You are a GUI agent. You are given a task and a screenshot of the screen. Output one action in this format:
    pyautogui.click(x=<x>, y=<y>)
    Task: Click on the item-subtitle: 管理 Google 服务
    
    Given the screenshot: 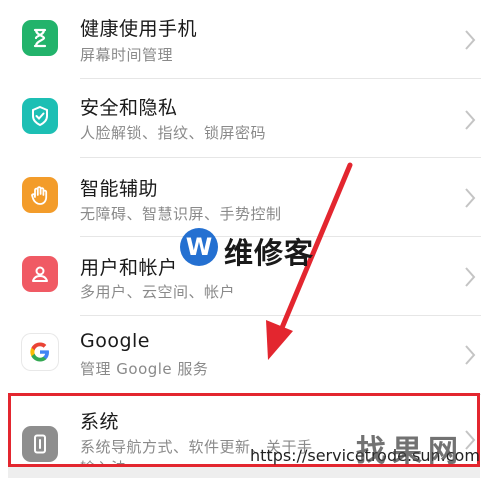 What is the action you would take?
    pyautogui.click(x=144, y=369)
    